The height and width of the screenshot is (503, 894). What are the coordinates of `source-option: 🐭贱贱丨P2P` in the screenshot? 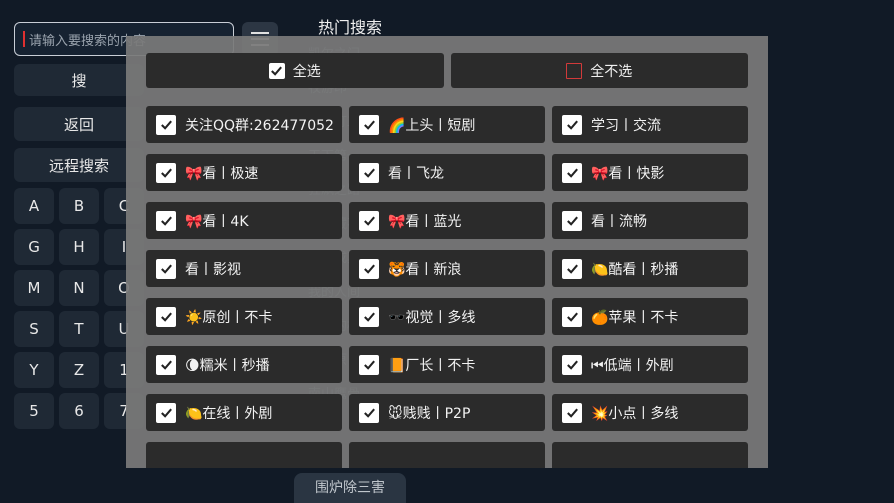 It's located at (447, 412).